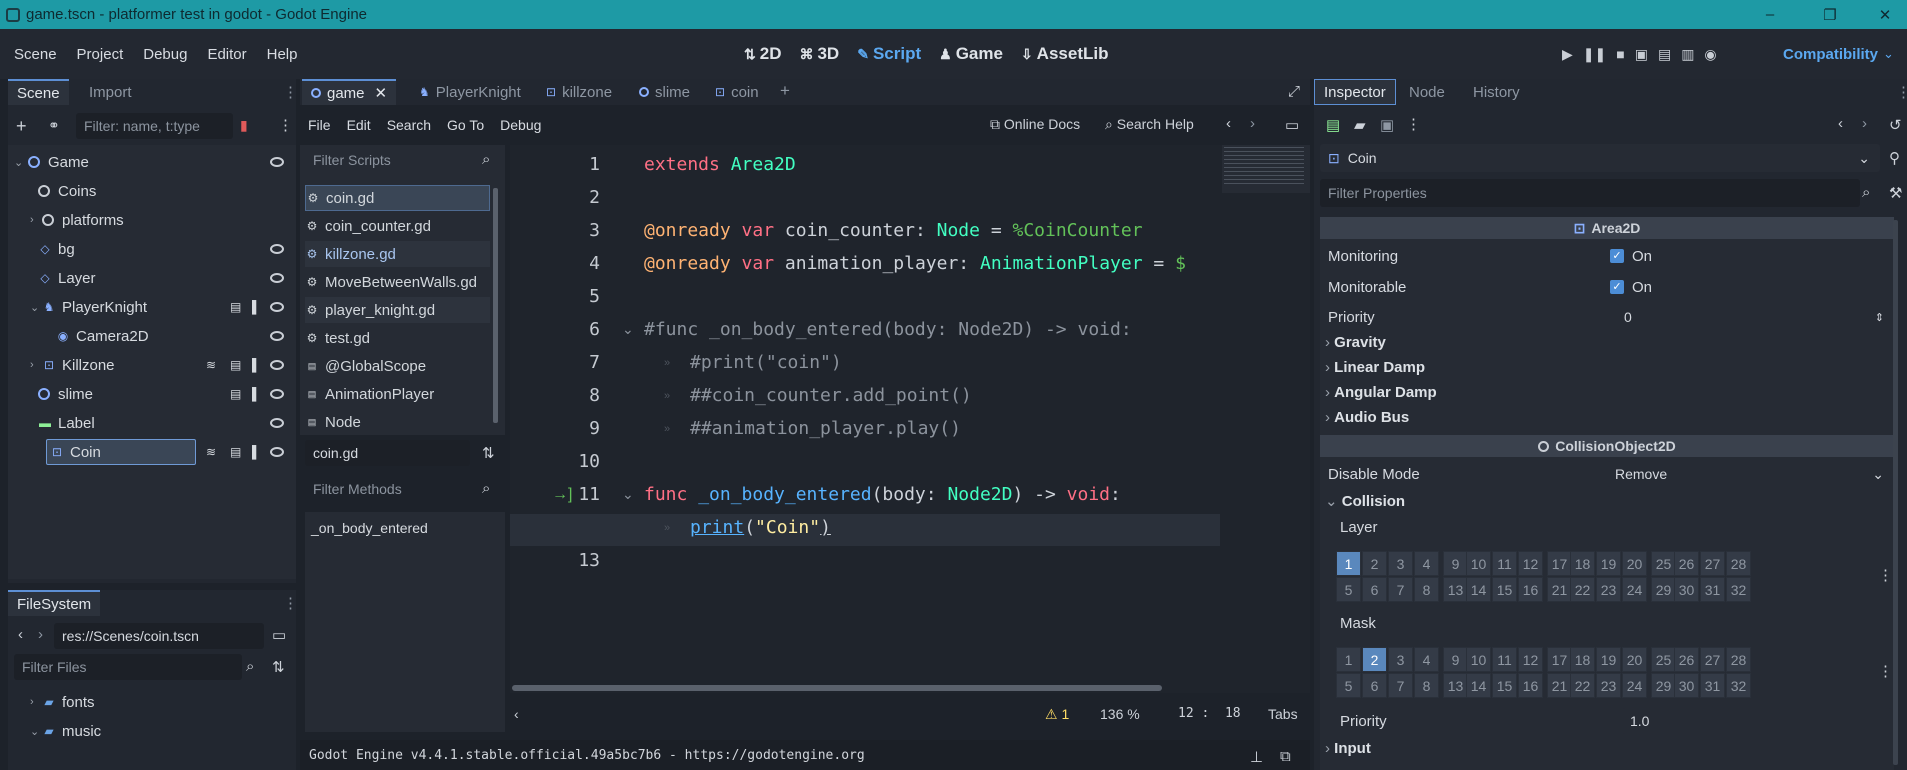 The width and height of the screenshot is (1907, 770). Describe the element at coordinates (1455, 659) in the screenshot. I see `layer-bit-9: 9` at that location.